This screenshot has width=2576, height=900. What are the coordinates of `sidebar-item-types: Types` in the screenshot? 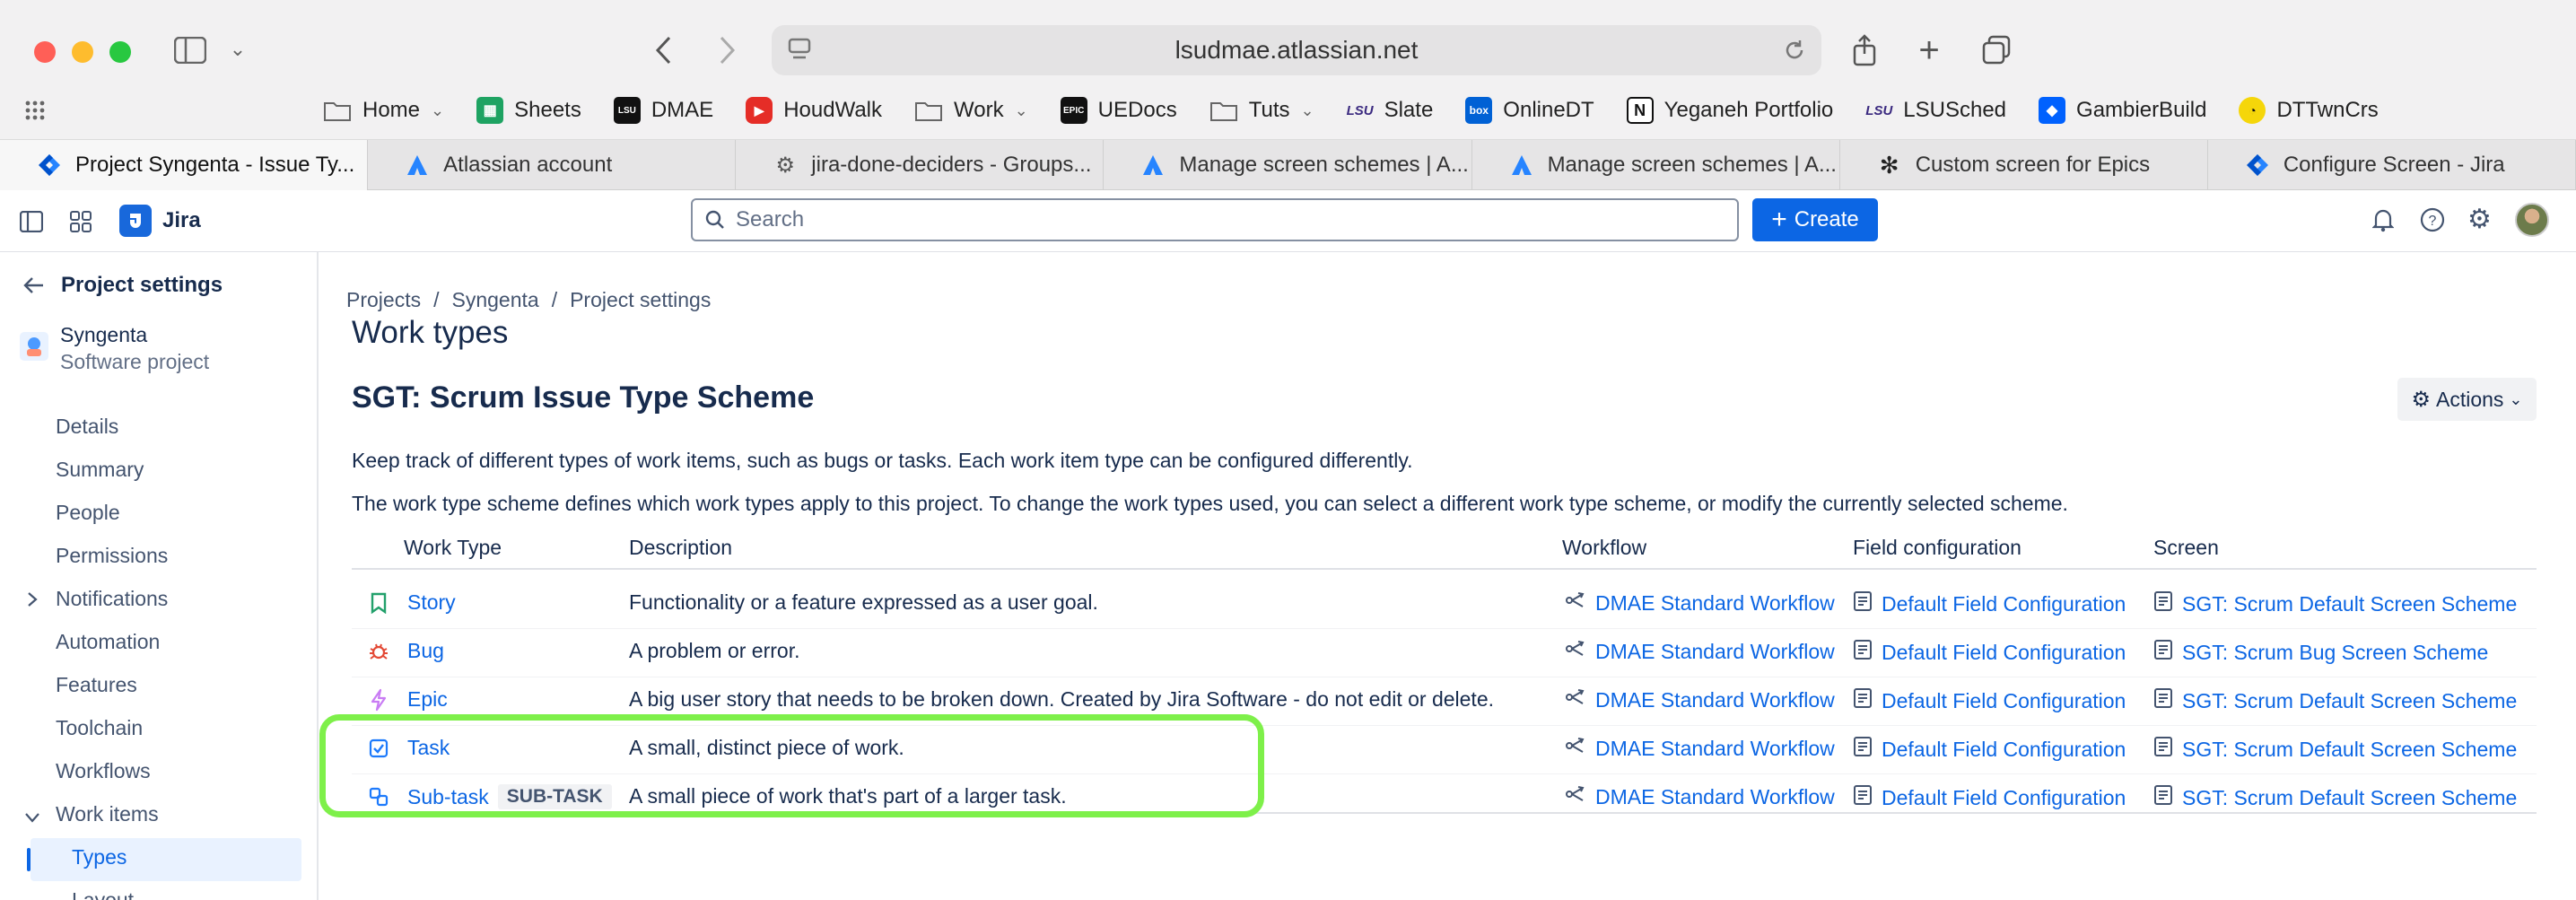 It's located at (100, 857).